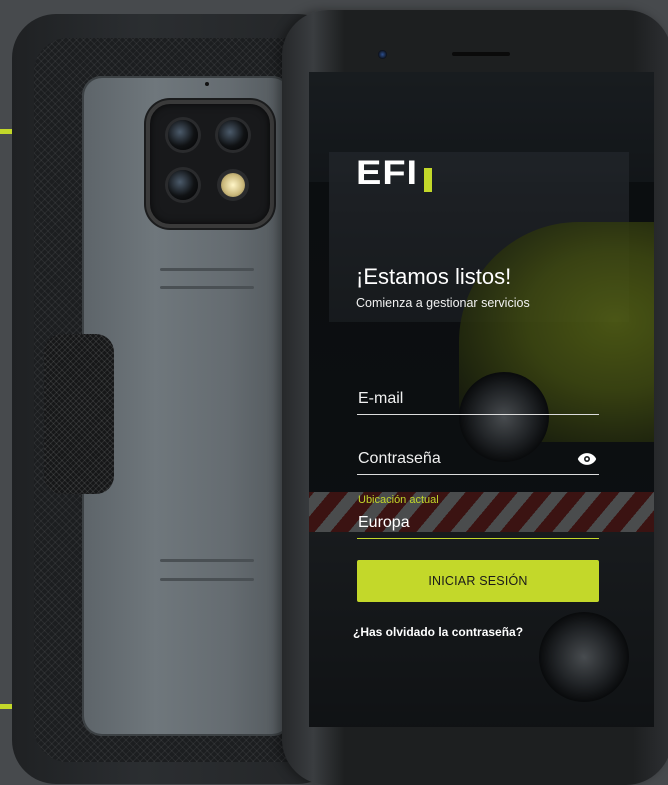  I want to click on password-field, so click(478, 462).